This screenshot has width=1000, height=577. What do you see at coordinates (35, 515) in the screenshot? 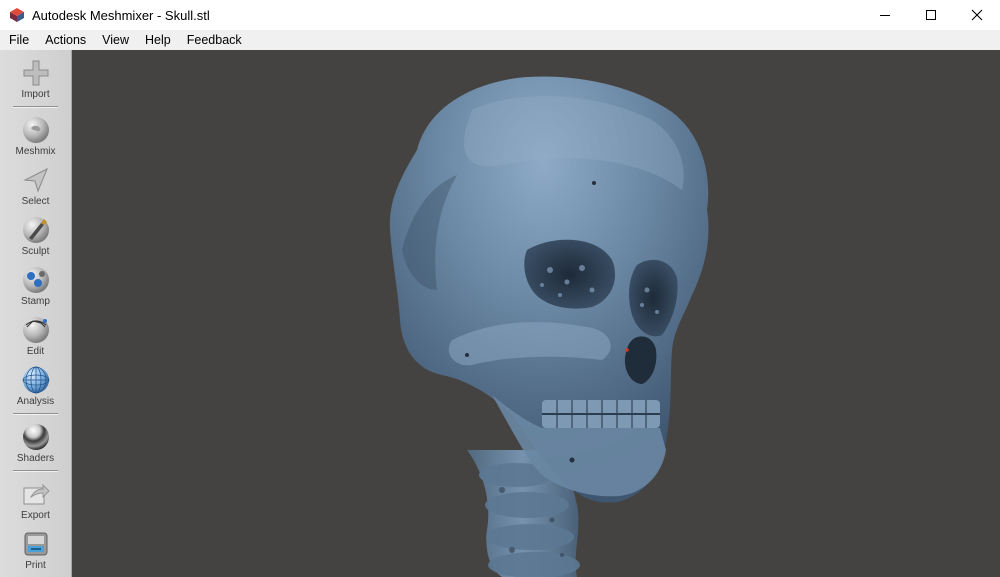
I see `export-label: Export` at bounding box center [35, 515].